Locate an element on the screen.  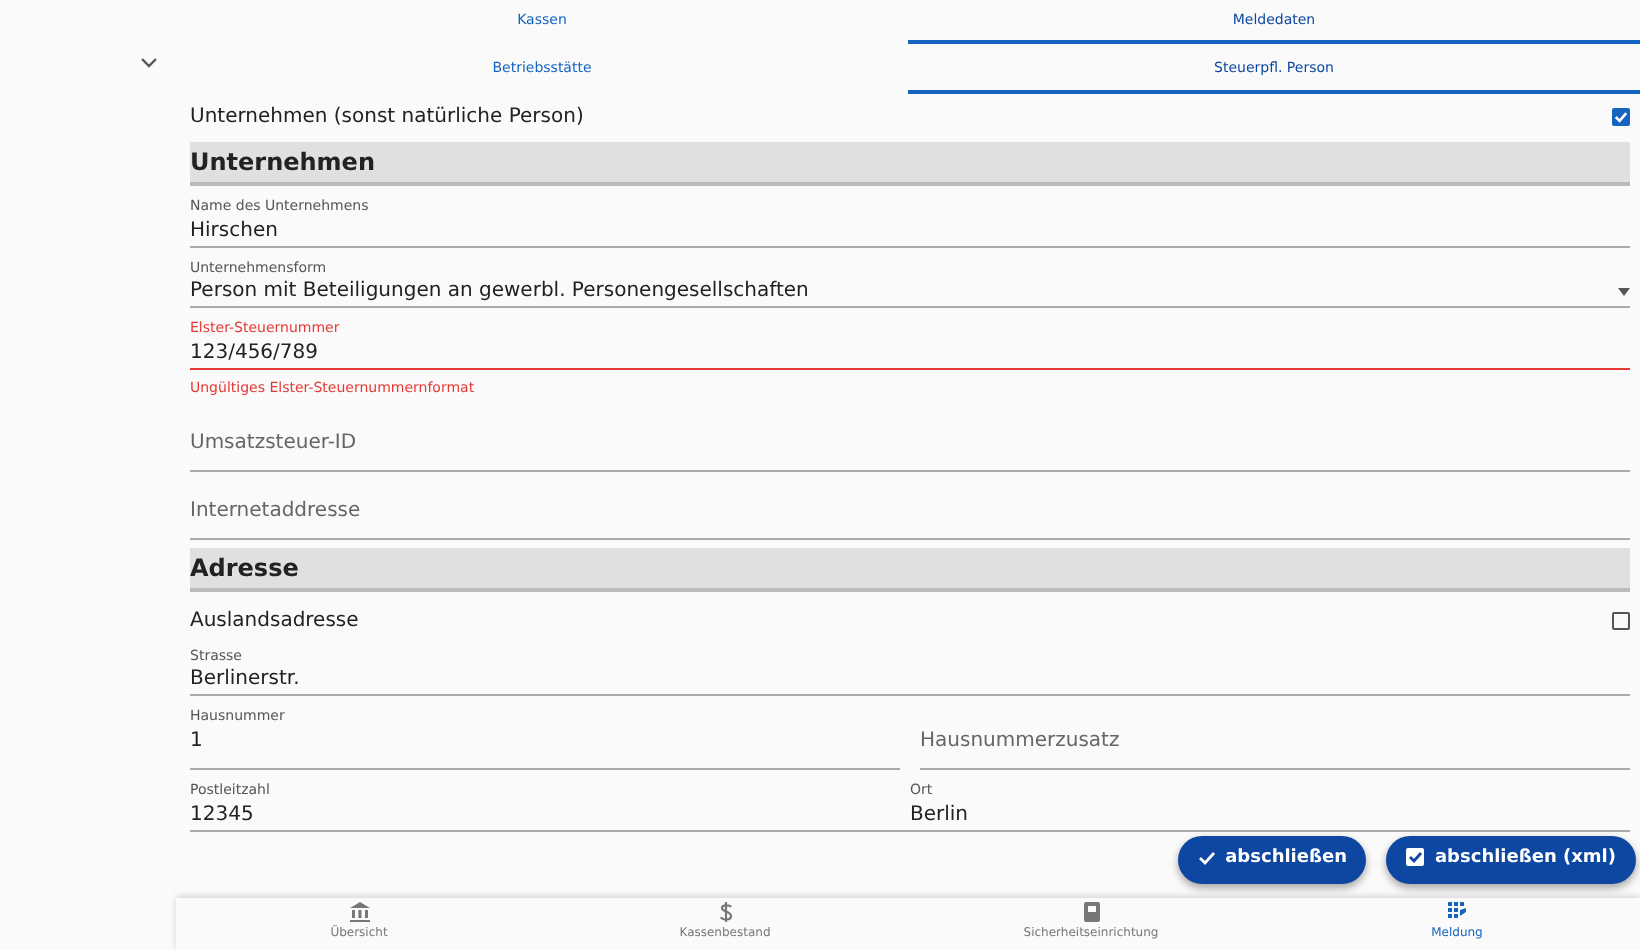
input-field: Hausnummerzusatz is located at coordinates (1275, 740).